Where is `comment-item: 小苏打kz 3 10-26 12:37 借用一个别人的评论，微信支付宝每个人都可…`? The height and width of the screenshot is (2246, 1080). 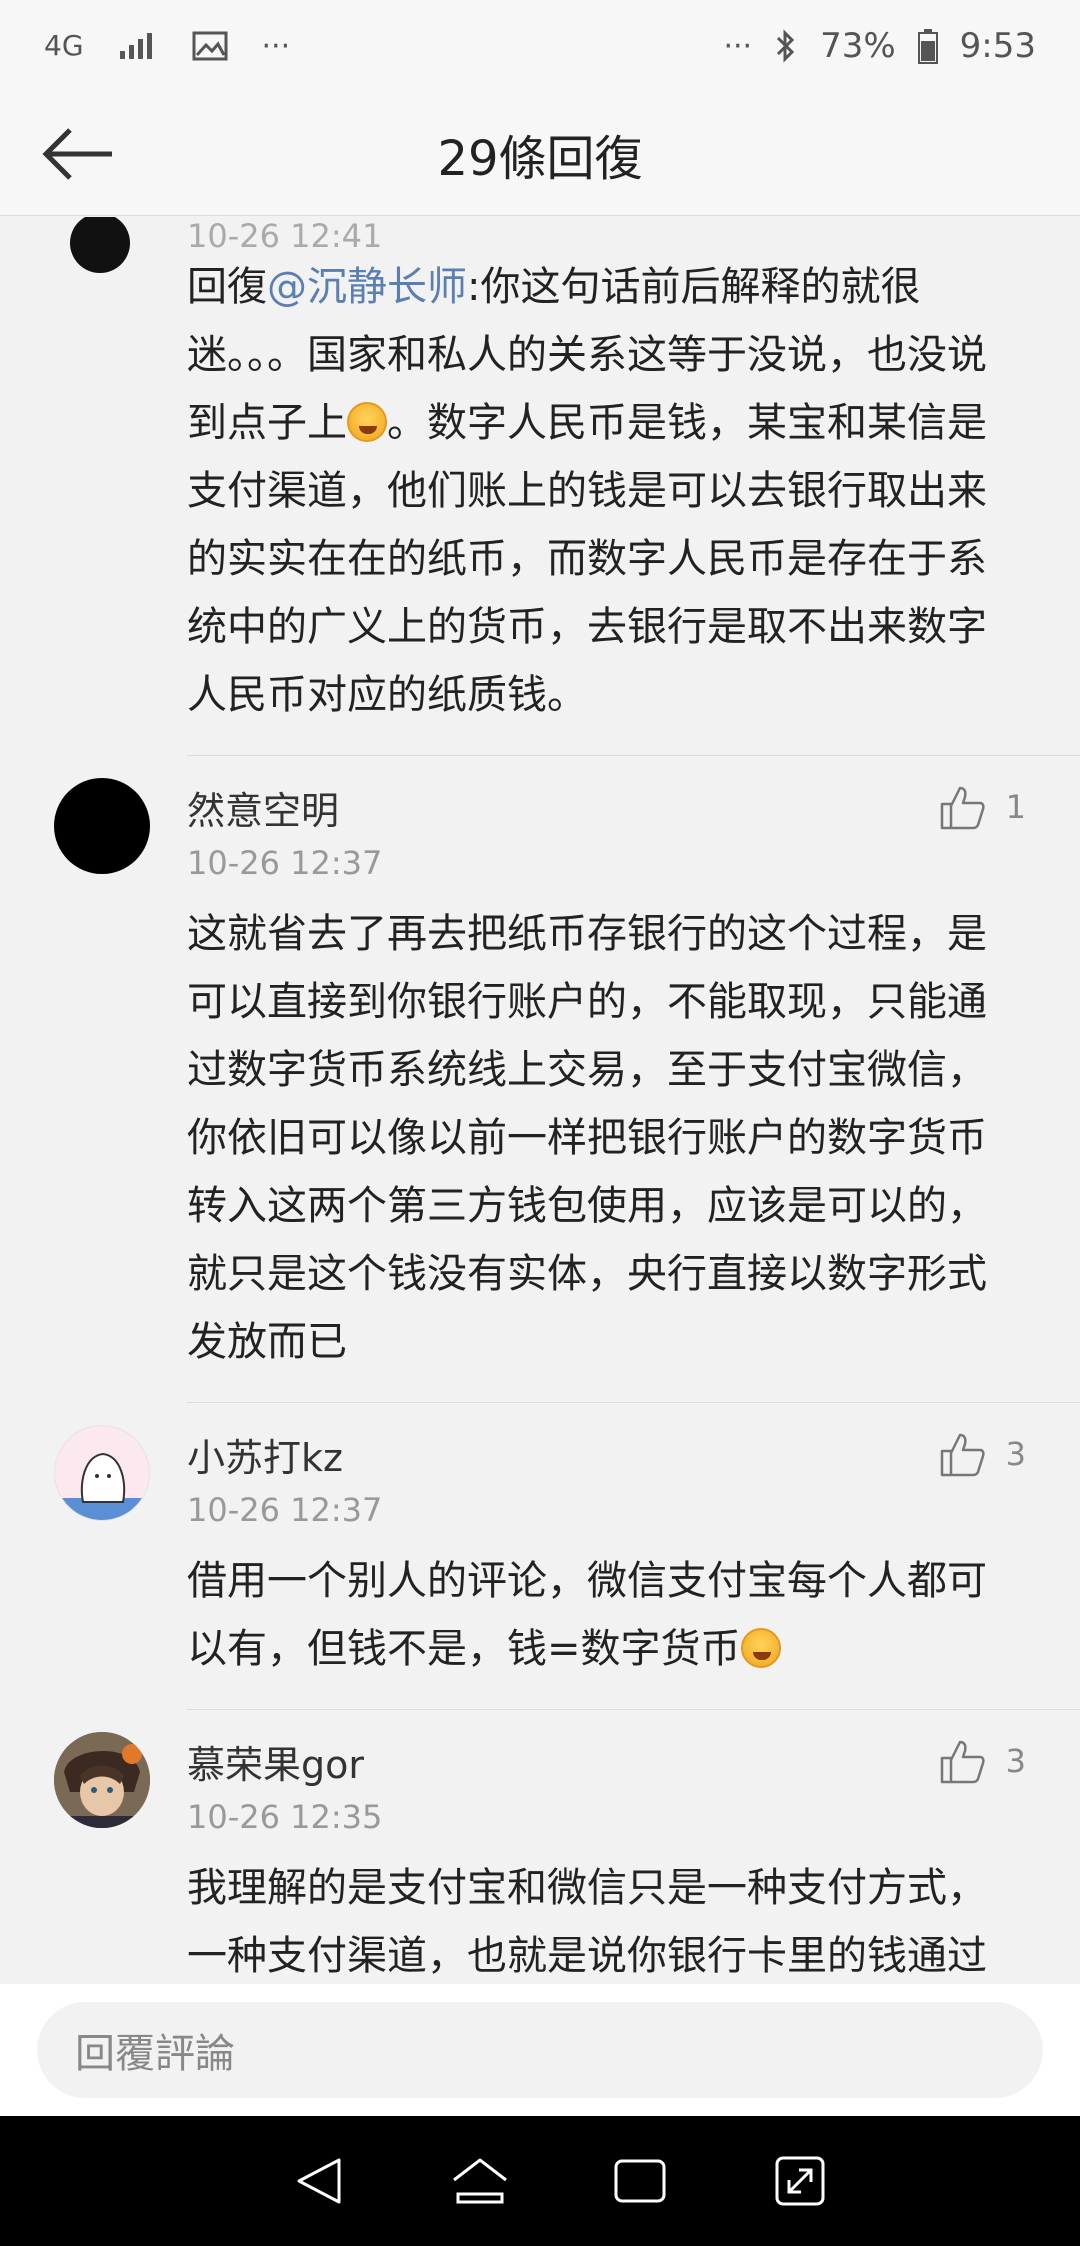 comment-item: 小苏打kz 3 10-26 12:37 借用一个别人的评论，微信支付宝每个人都可… is located at coordinates (540, 1554).